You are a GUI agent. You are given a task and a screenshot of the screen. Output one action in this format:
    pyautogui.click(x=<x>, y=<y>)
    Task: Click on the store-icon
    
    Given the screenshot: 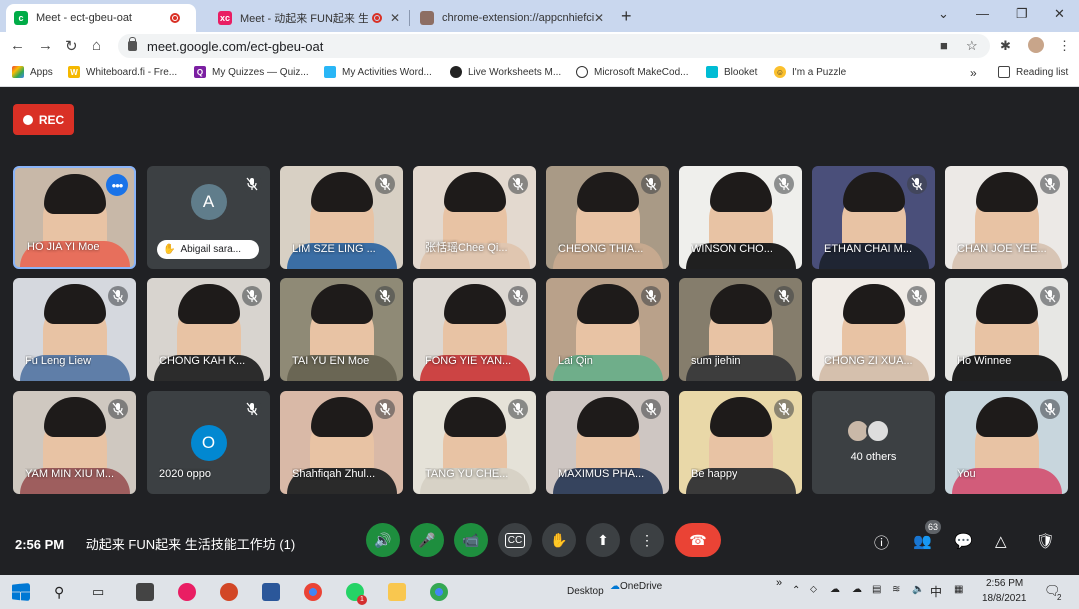 What is the action you would take?
    pyautogui.click(x=145, y=592)
    